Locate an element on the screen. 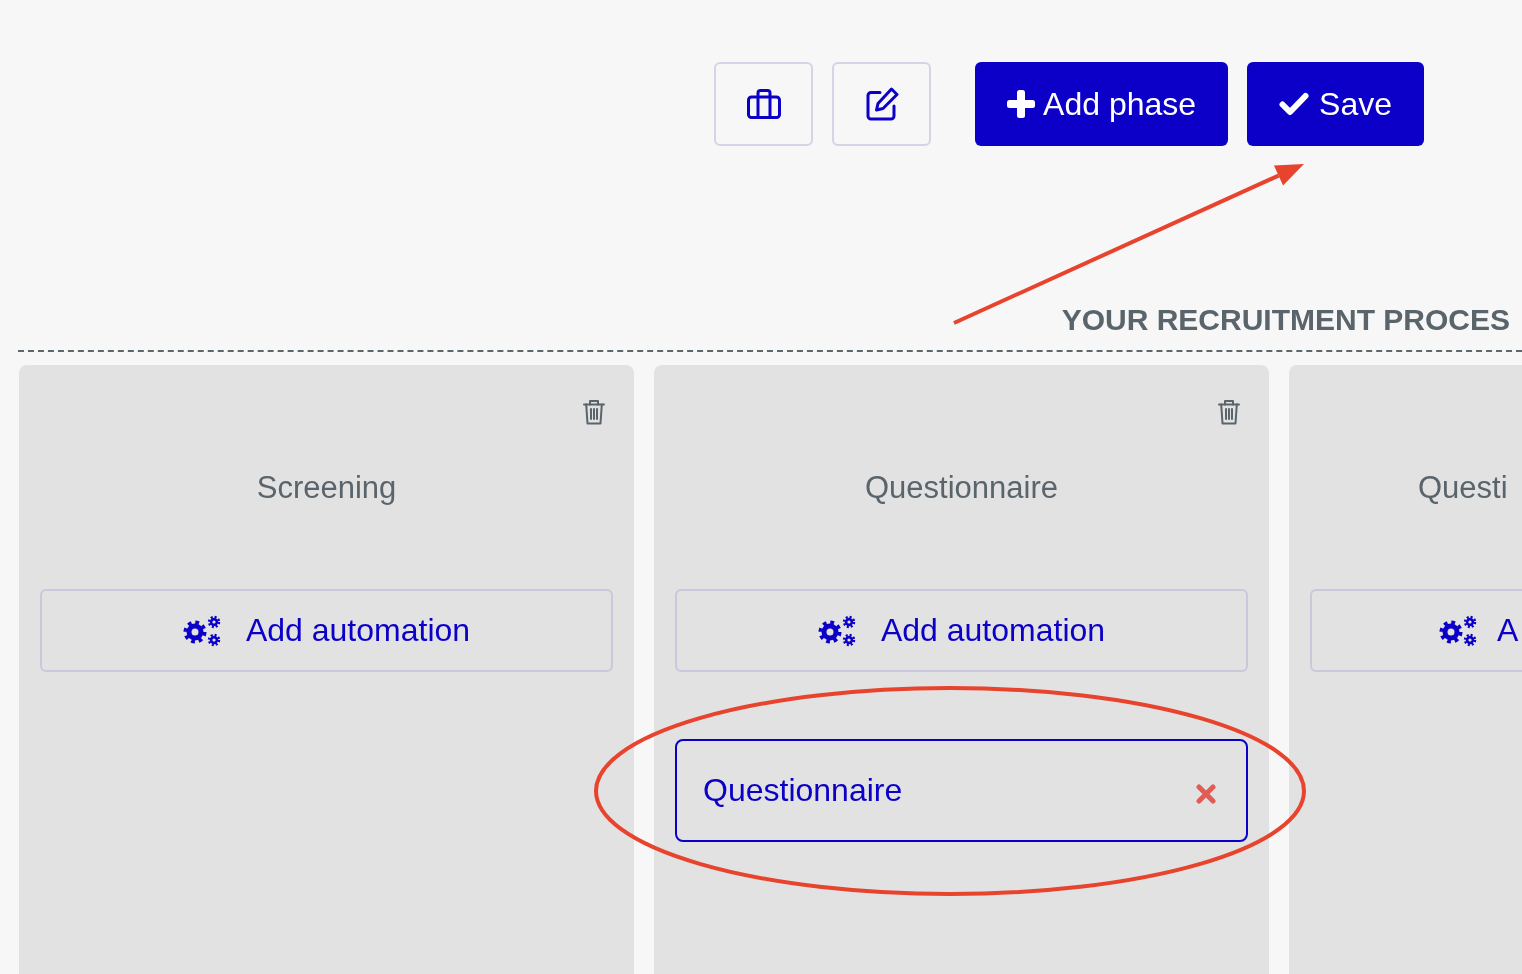 The image size is (1522, 974). briefcase-icon is located at coordinates (763, 104).